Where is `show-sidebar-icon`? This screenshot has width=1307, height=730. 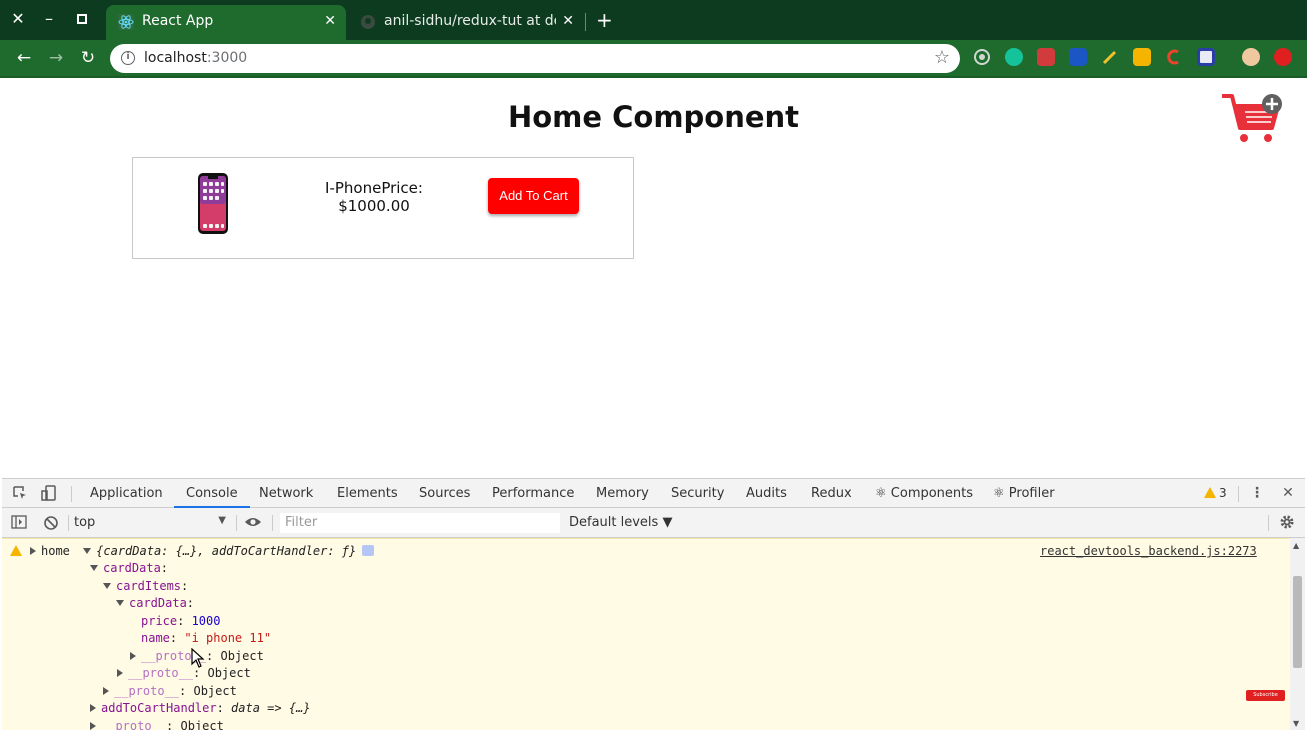
show-sidebar-icon is located at coordinates (19, 523).